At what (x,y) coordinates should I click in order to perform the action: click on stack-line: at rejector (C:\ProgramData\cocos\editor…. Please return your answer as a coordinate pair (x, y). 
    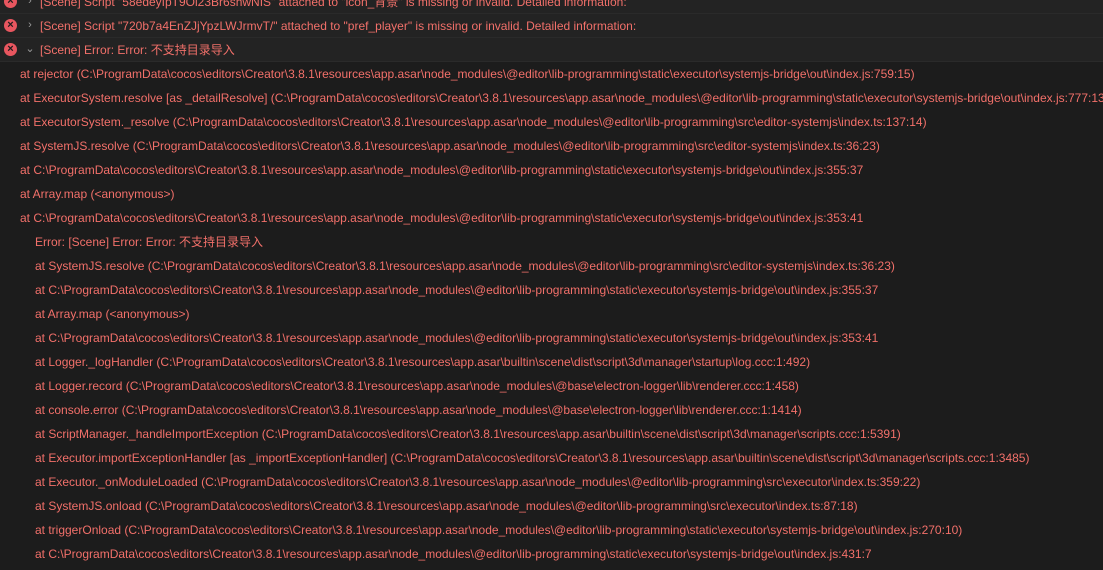
    Looking at the image, I should click on (467, 74).